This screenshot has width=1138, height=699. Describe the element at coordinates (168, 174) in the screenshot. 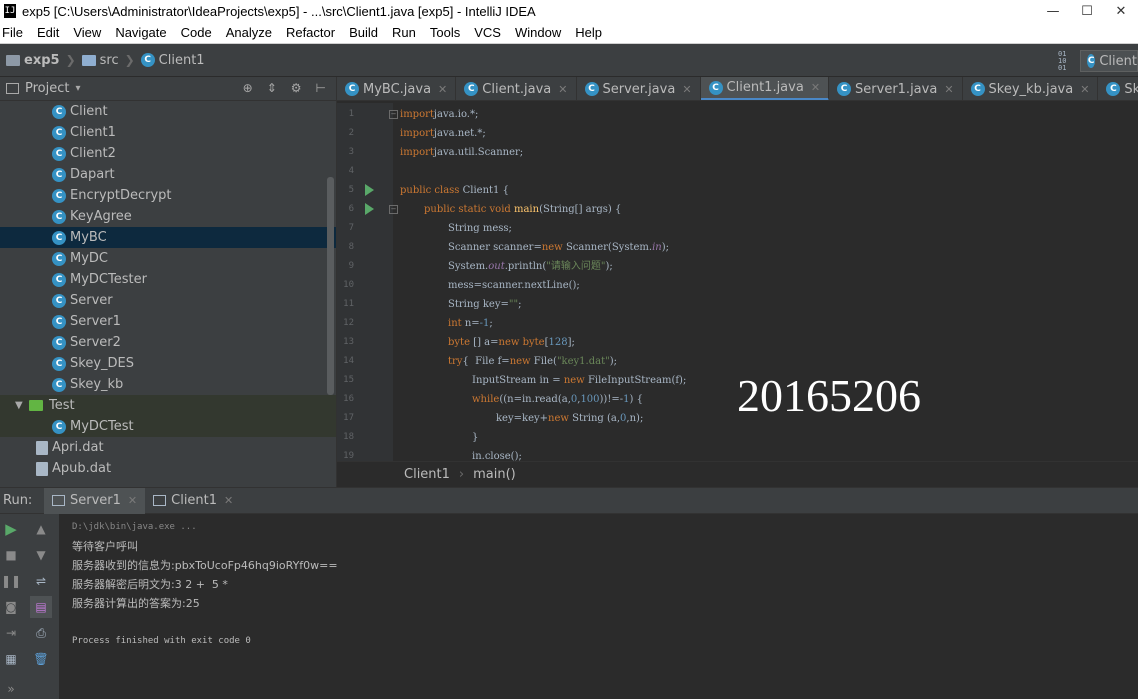

I see `tree-item-dapart: C Dapart` at that location.